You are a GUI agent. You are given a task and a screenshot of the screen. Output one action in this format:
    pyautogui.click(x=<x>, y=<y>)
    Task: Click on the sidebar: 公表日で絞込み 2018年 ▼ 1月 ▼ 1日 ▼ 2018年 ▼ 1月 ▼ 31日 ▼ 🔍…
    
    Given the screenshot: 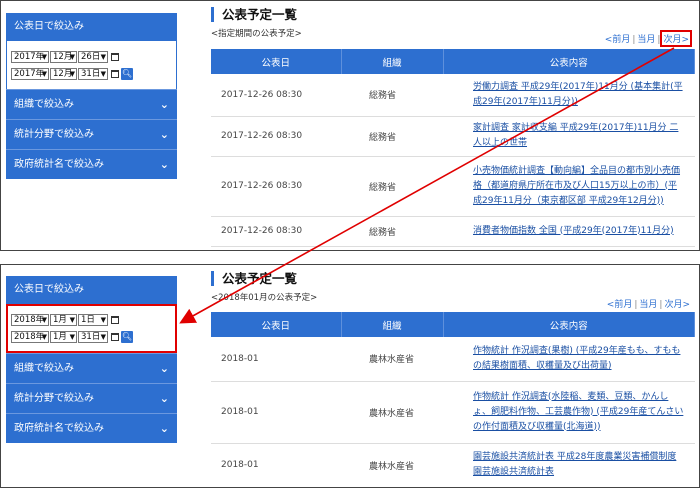 What is the action you would take?
    pyautogui.click(x=91, y=359)
    